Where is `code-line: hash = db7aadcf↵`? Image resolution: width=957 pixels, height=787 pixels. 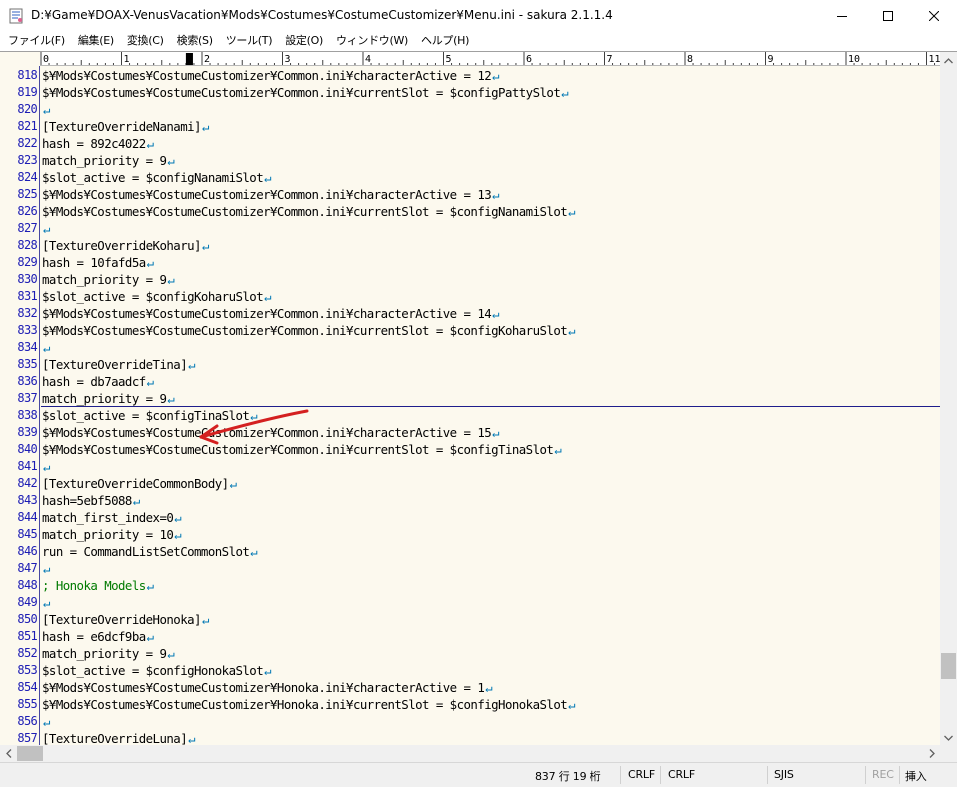
code-line: hash = db7aadcf↵ is located at coordinates (98, 381).